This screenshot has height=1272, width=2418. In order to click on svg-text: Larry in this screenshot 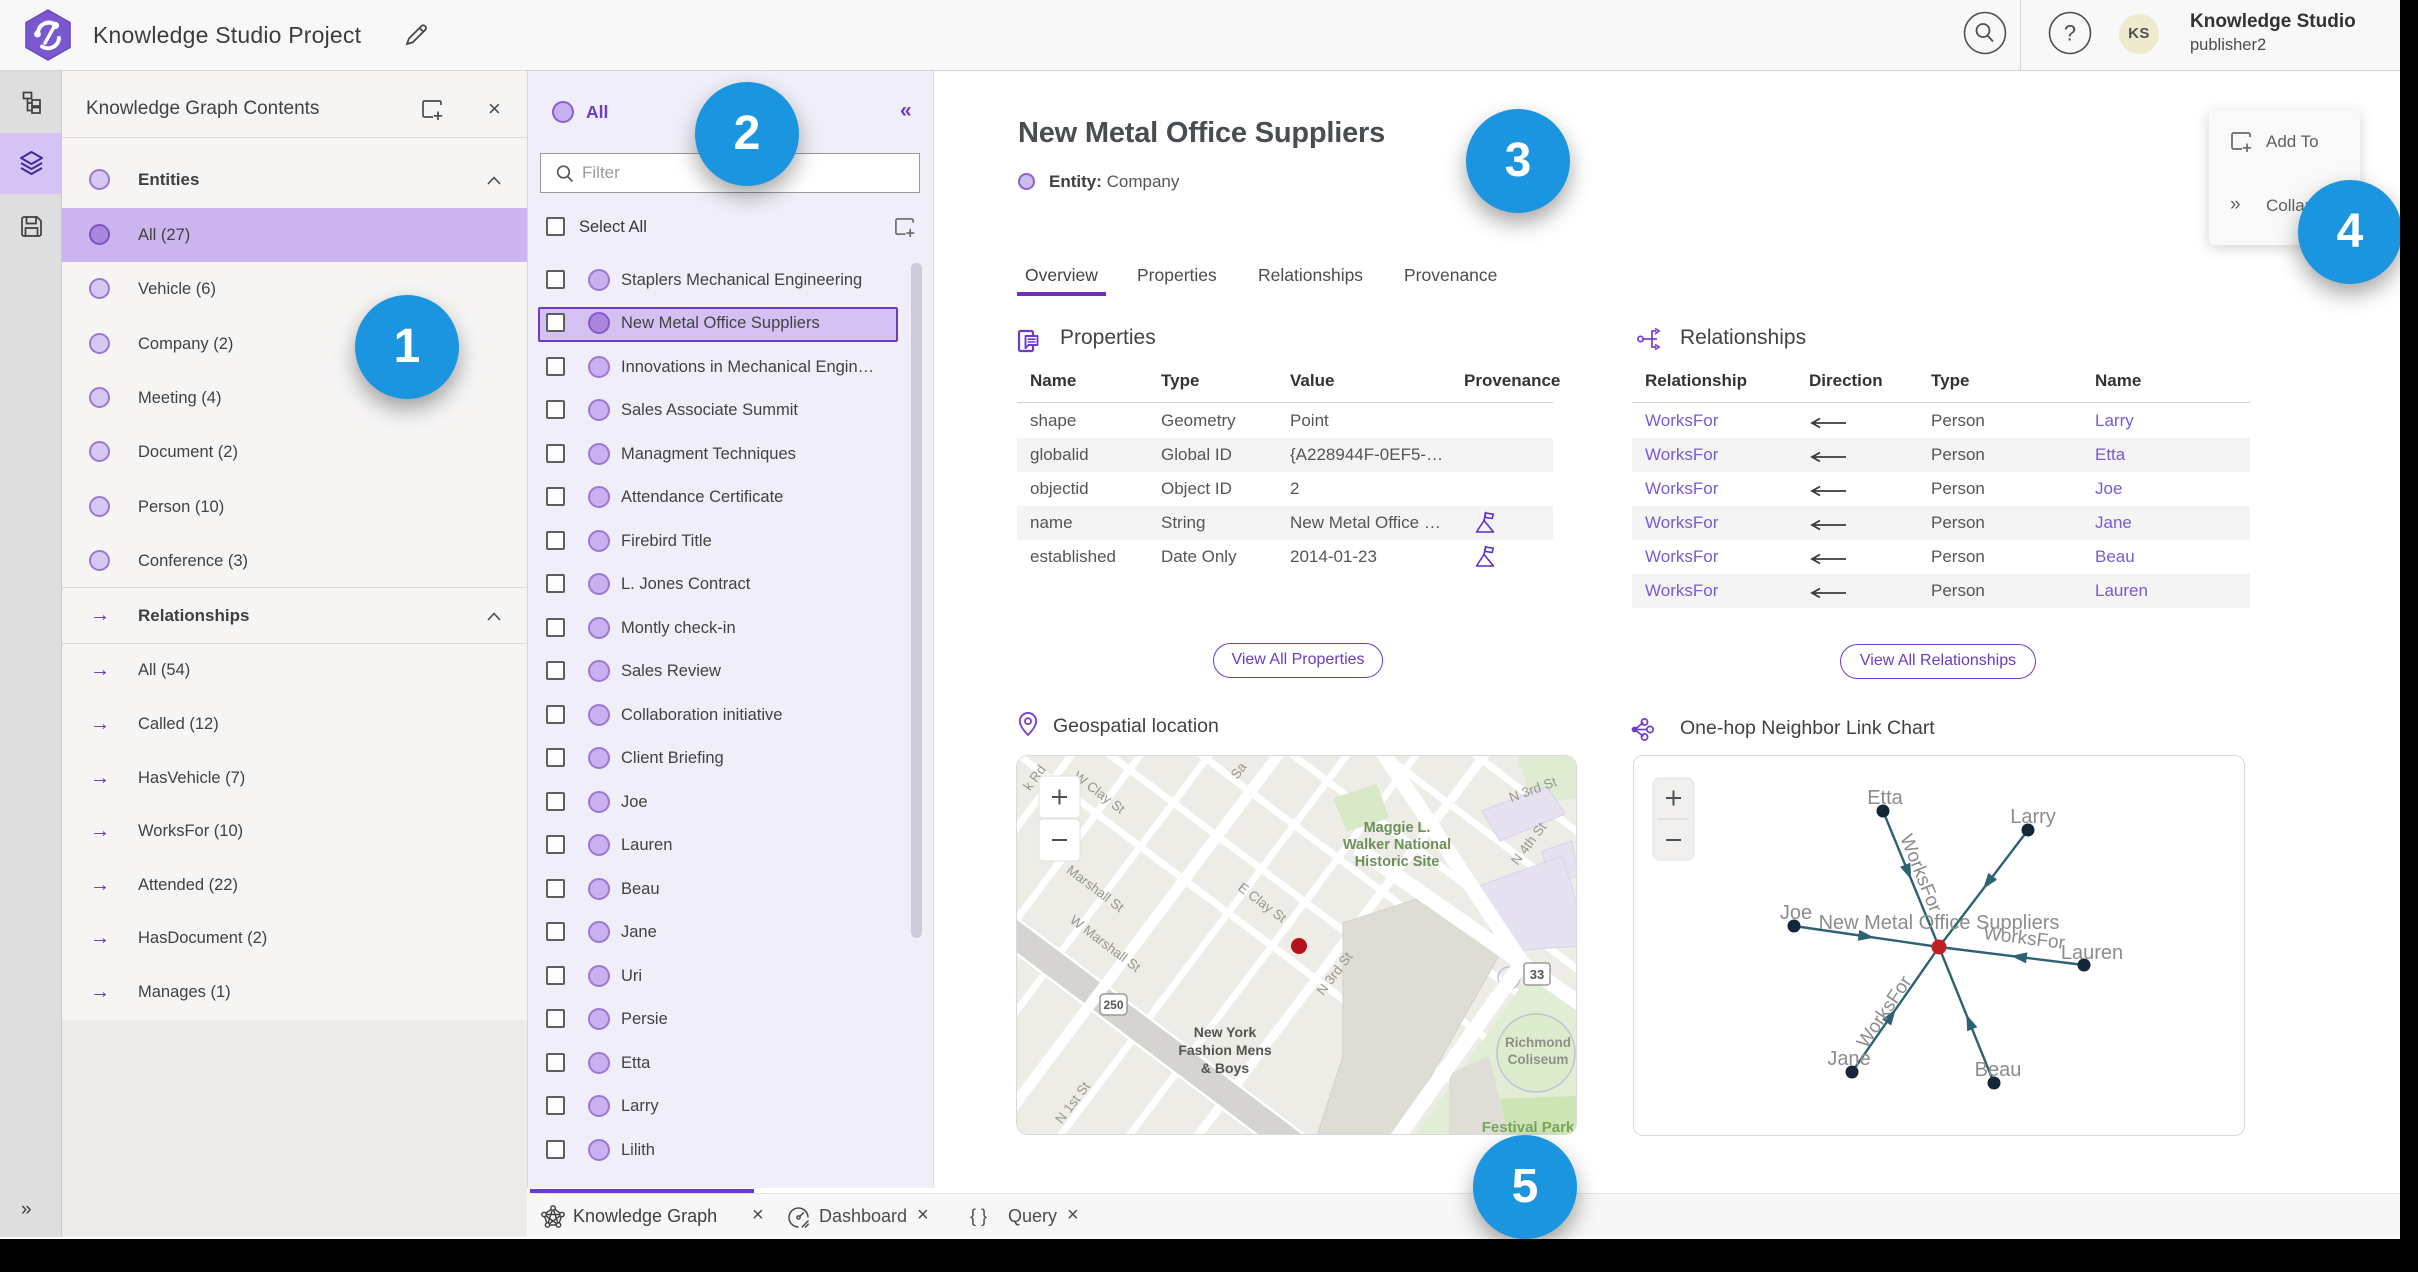, I will do `click(2033, 817)`.